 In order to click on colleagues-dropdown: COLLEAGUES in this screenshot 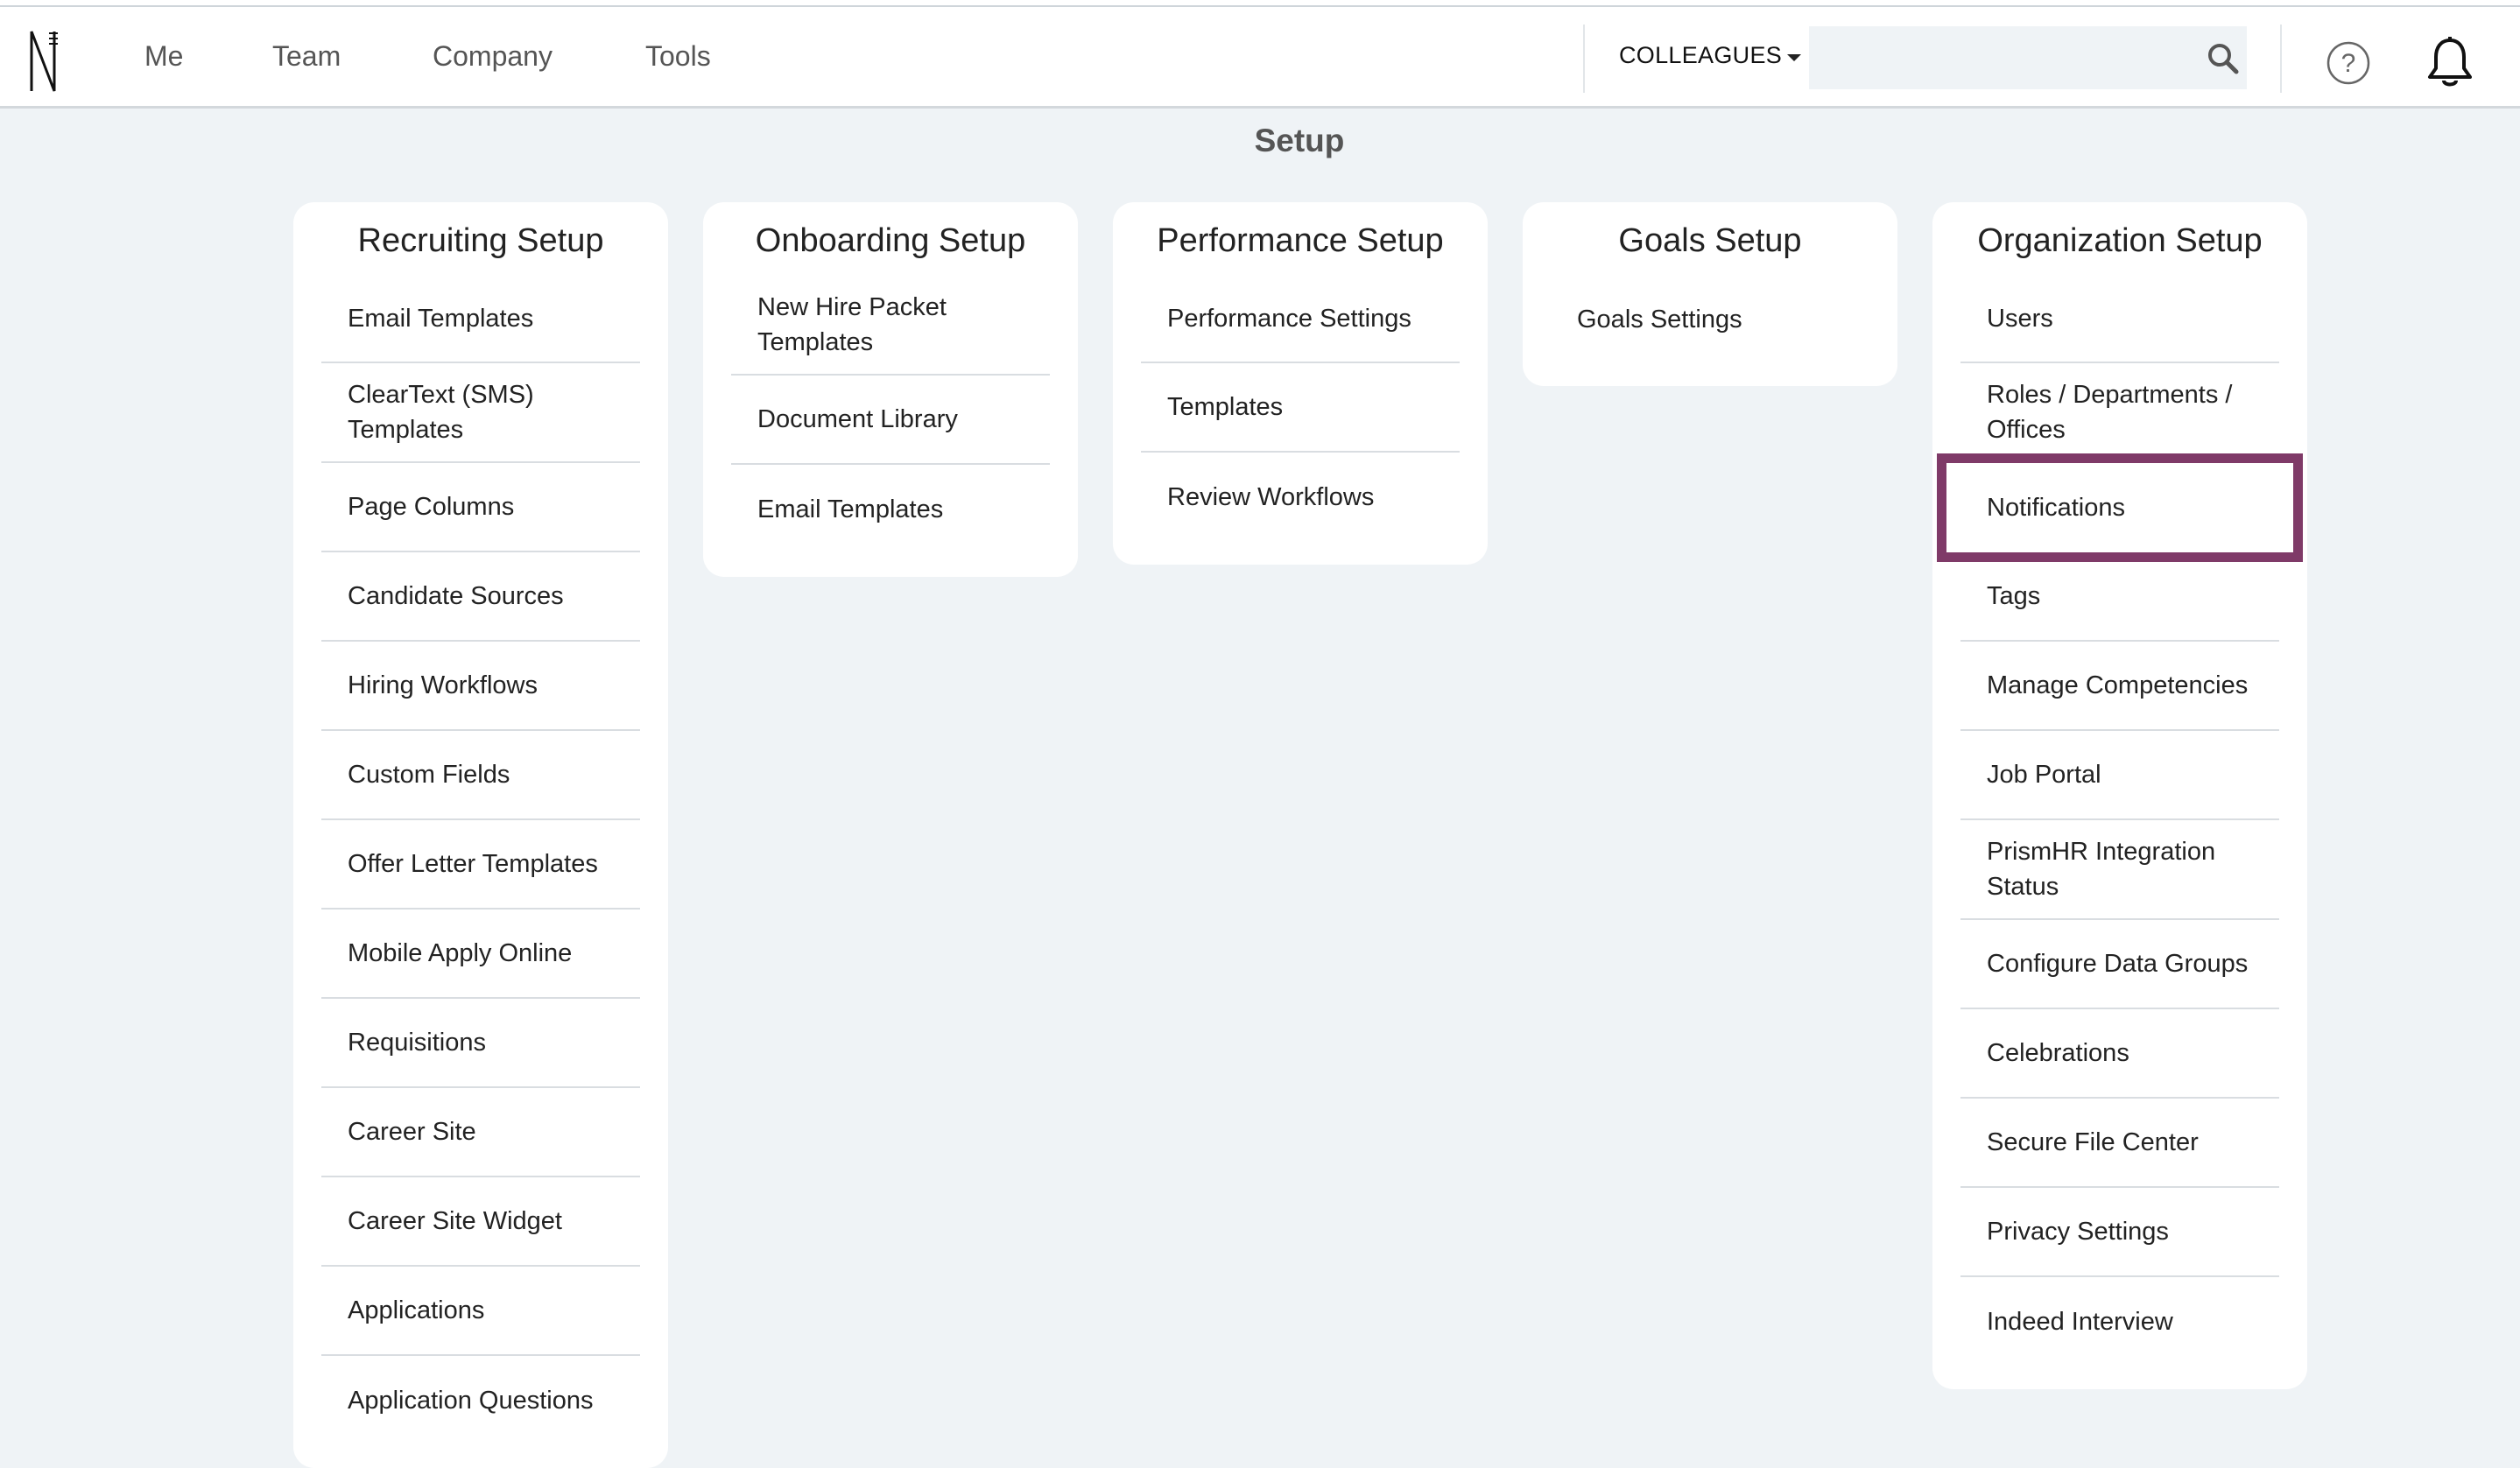, I will do `click(1710, 56)`.